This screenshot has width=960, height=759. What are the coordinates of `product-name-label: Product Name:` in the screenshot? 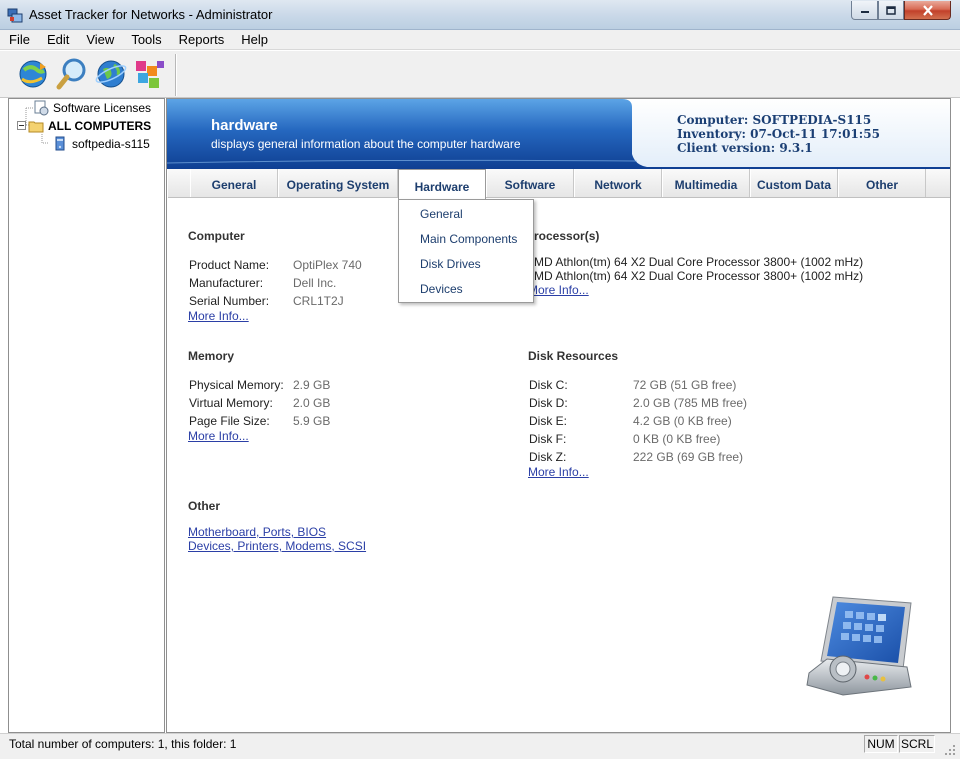 It's located at (229, 265).